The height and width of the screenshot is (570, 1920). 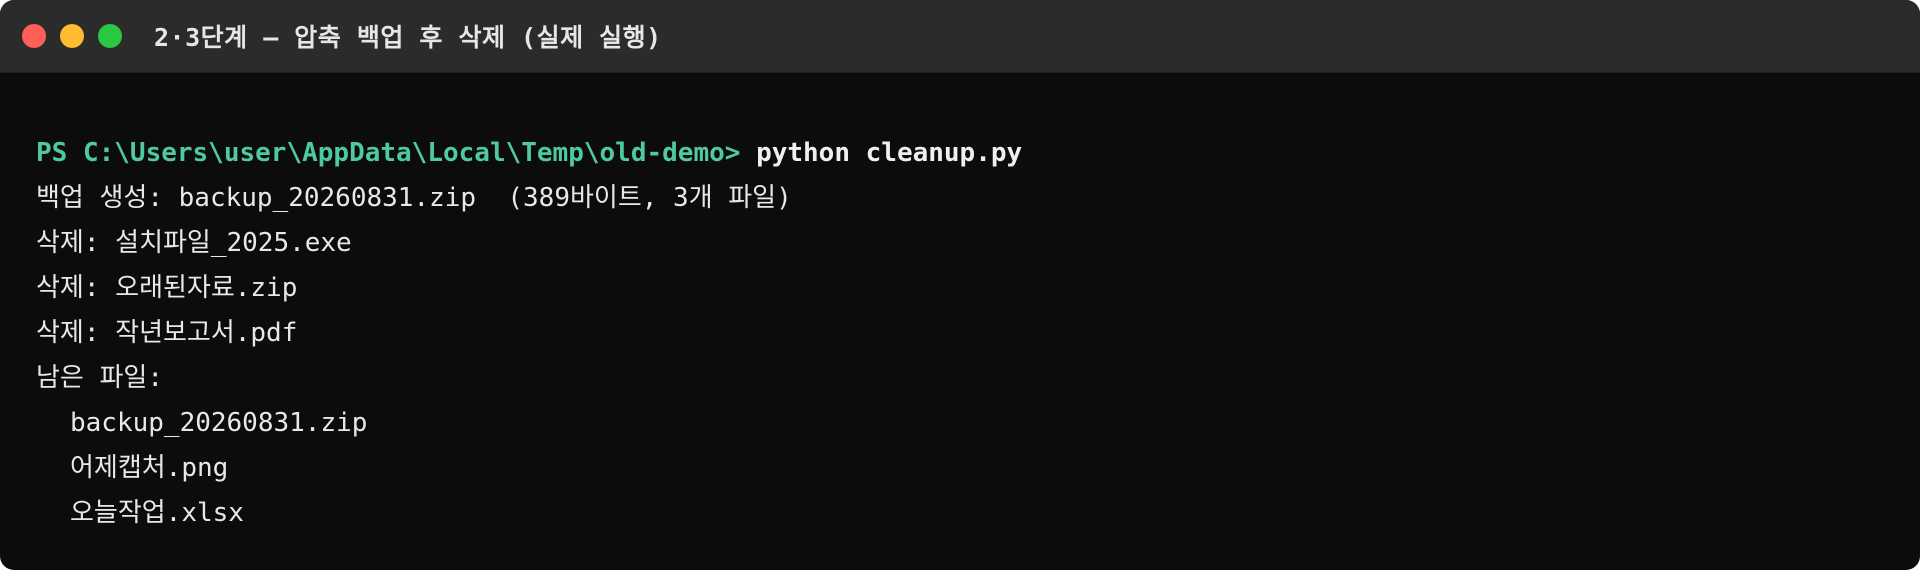 What do you see at coordinates (960, 36) in the screenshot?
I see `title-bar: 2·3단계 — 압축 백업 후 삭제 (실제 실행)` at bounding box center [960, 36].